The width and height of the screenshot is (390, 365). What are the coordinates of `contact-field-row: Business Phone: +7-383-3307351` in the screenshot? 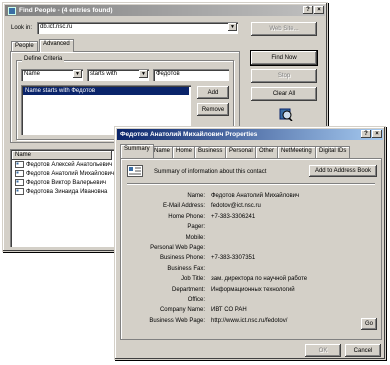 It's located at (252, 259).